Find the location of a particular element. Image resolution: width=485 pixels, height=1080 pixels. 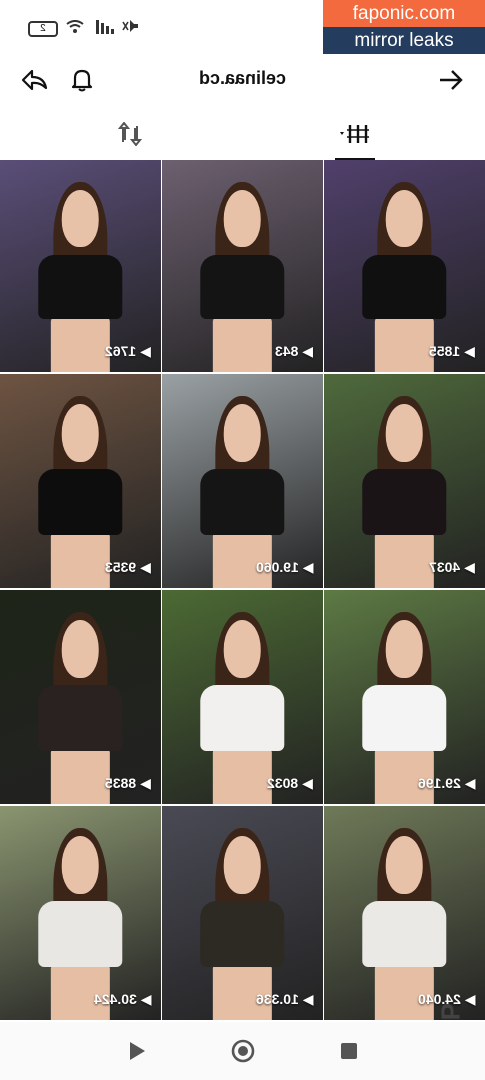

profile-header: celinaa.cd is located at coordinates (242, 80).